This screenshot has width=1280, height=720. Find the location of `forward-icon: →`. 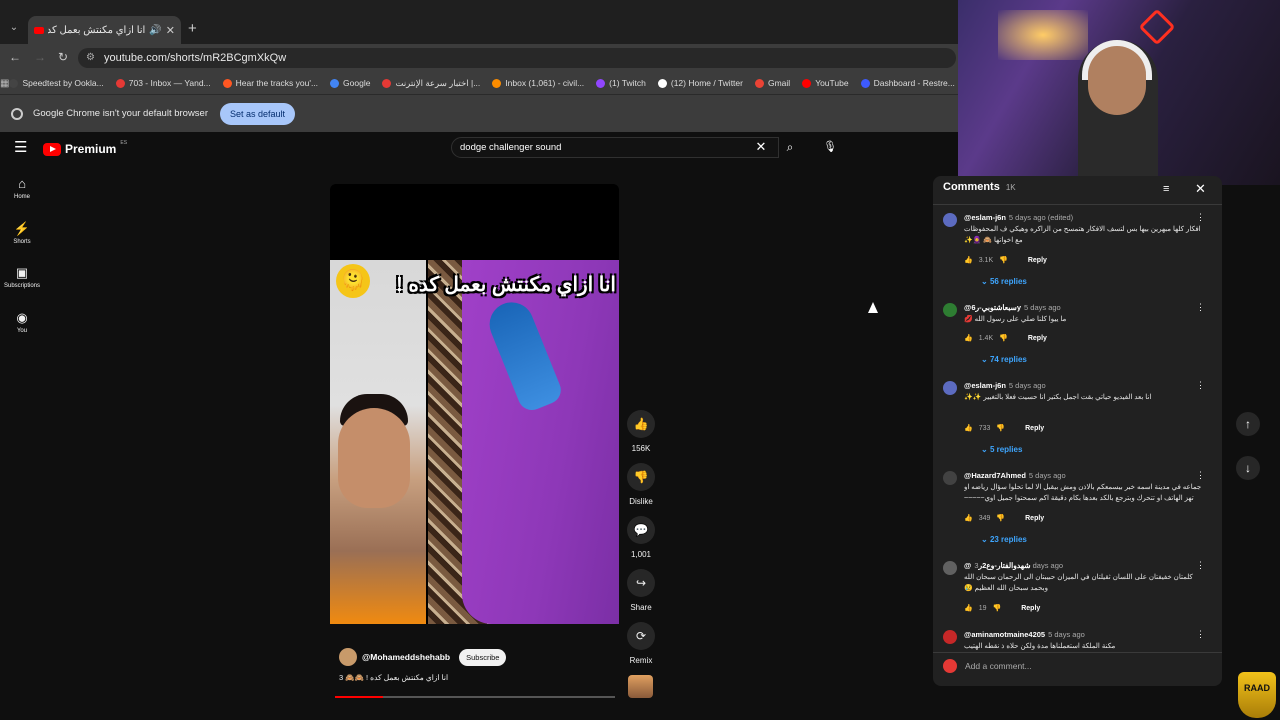

forward-icon: → is located at coordinates (40, 57).